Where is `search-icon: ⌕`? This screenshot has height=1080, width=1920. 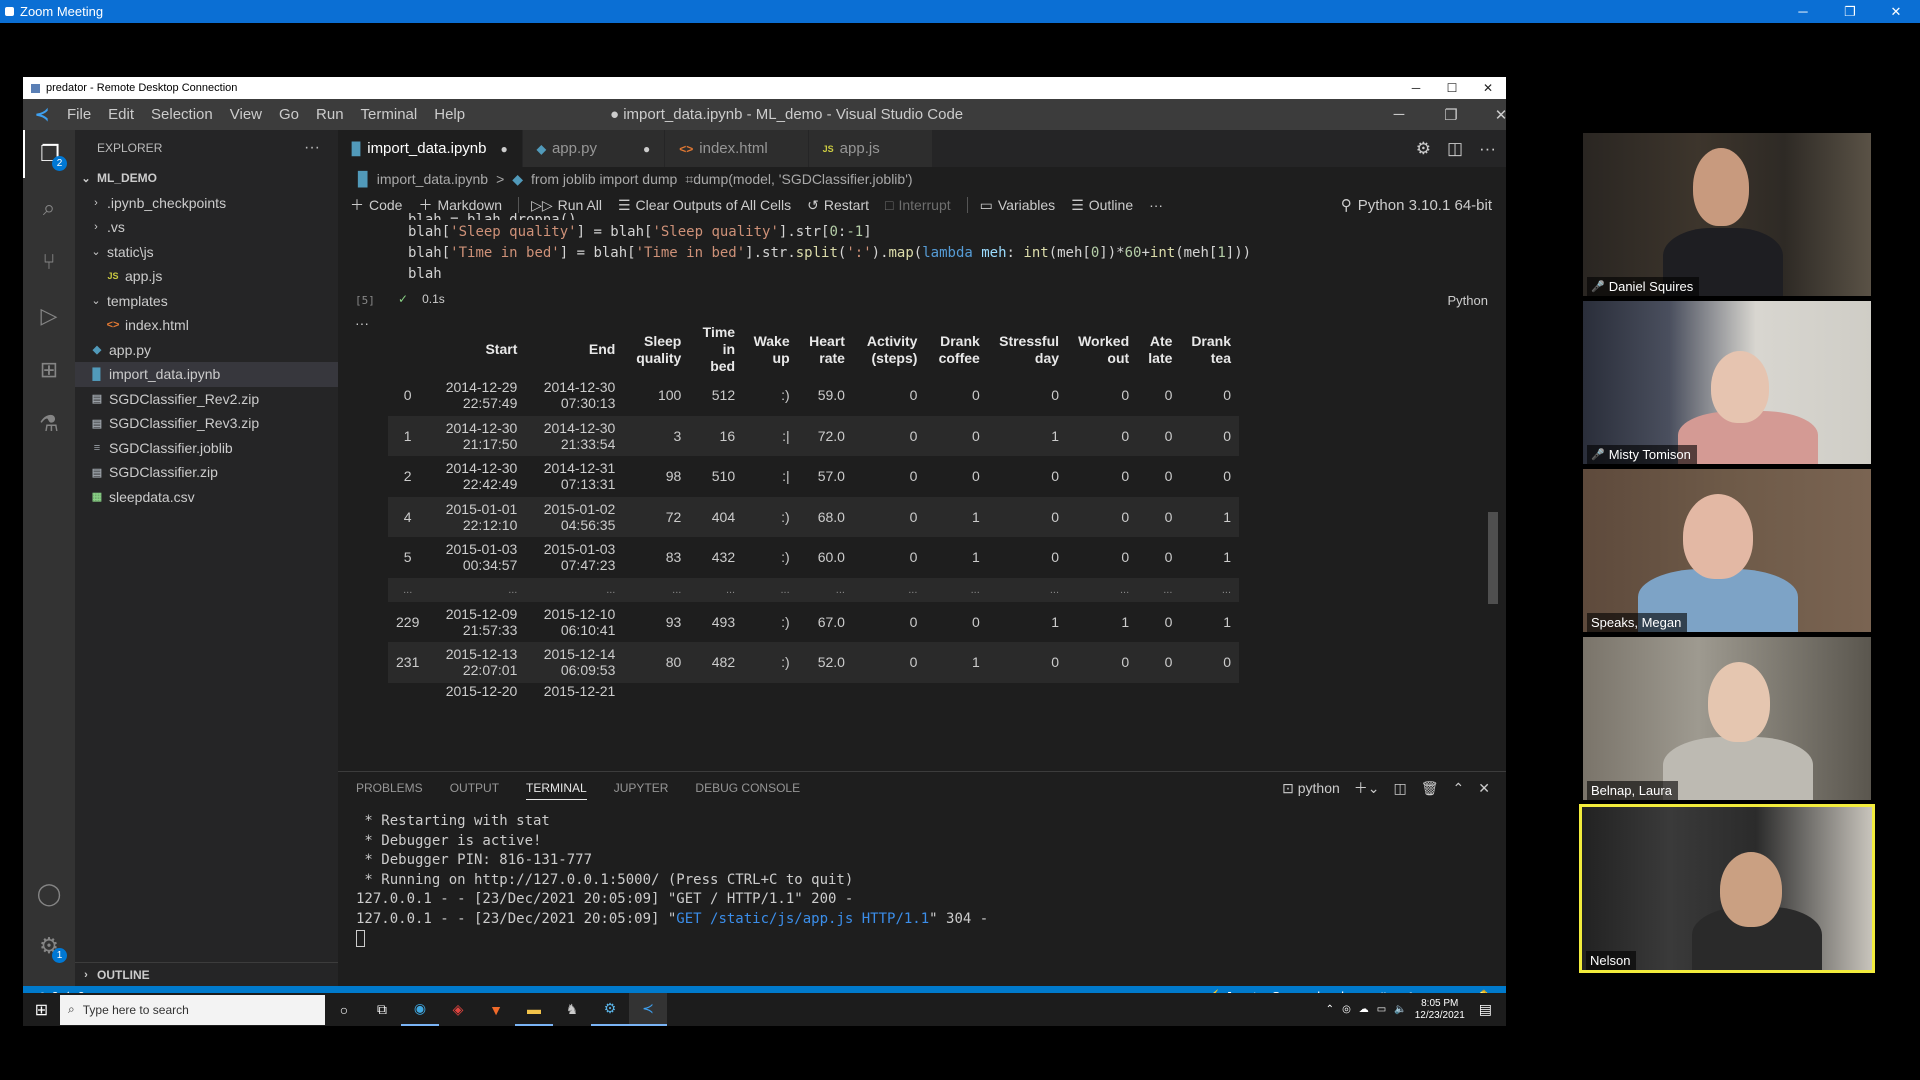
search-icon: ⌕ is located at coordinates (49, 208).